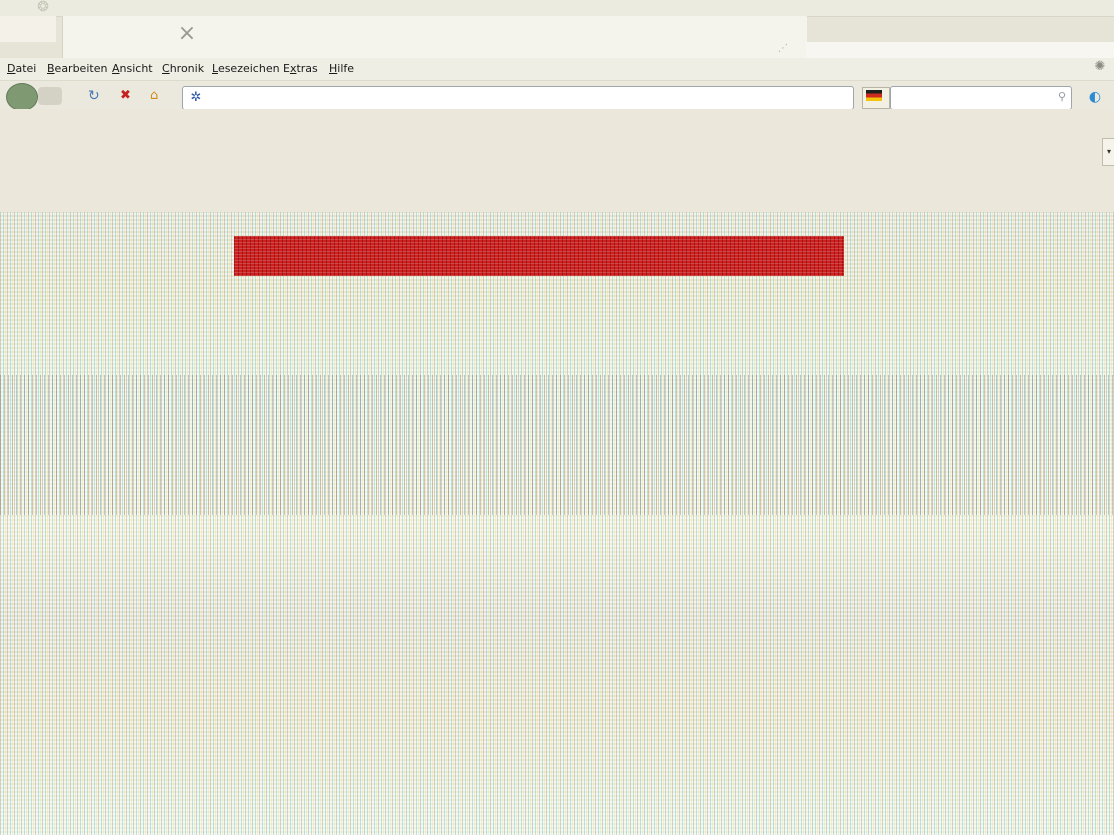  What do you see at coordinates (1108, 152) in the screenshot?
I see `dropdown-arrow-icon: ▾` at bounding box center [1108, 152].